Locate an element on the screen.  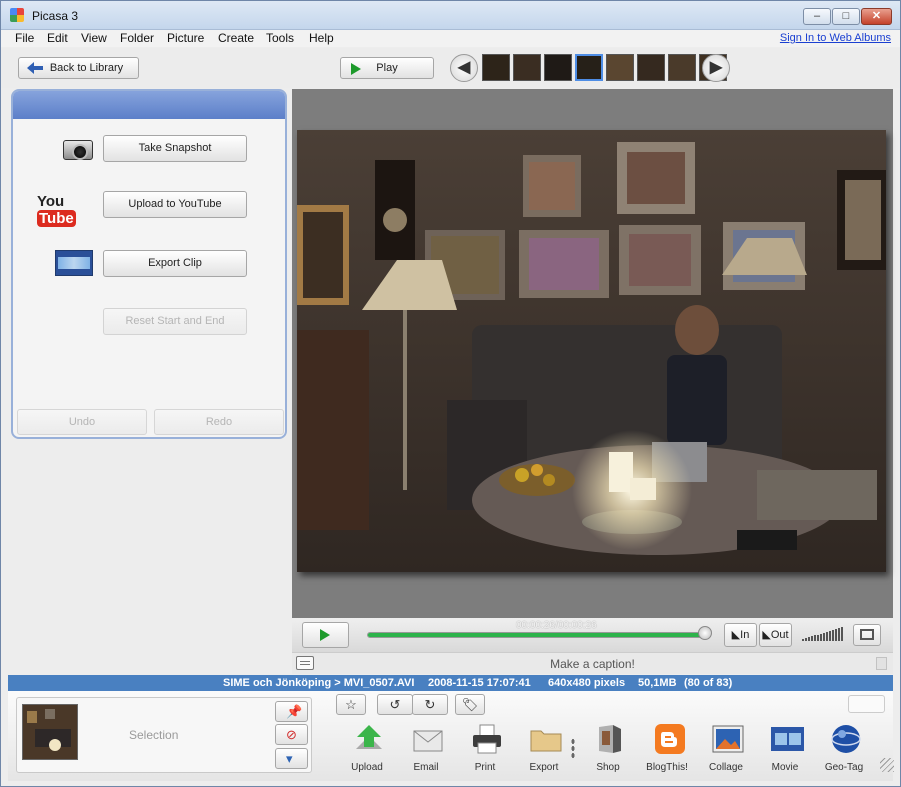
rotate-left-button: ↺ is located at coordinates (395, 704).